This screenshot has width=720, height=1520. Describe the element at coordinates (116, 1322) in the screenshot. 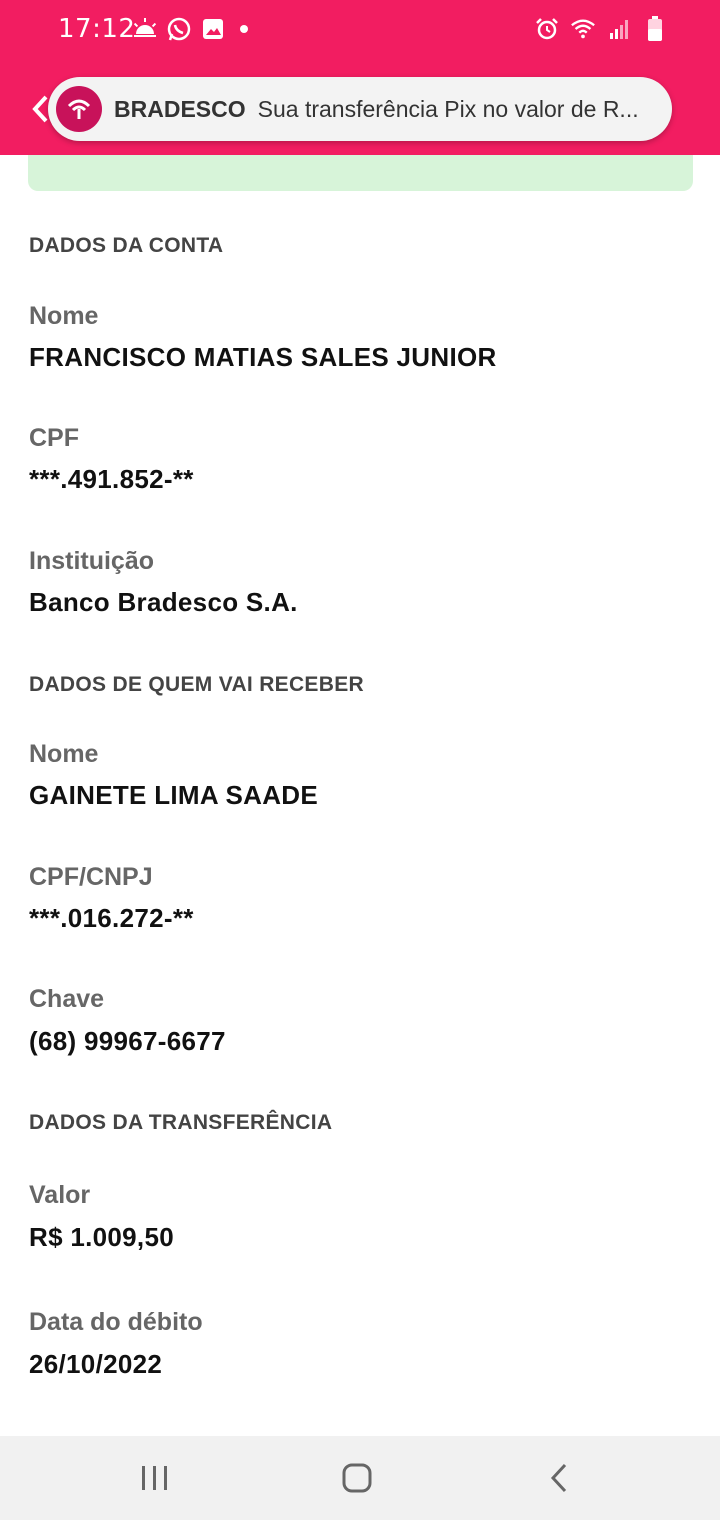

I see `transfer-date-label: Data do débito` at that location.